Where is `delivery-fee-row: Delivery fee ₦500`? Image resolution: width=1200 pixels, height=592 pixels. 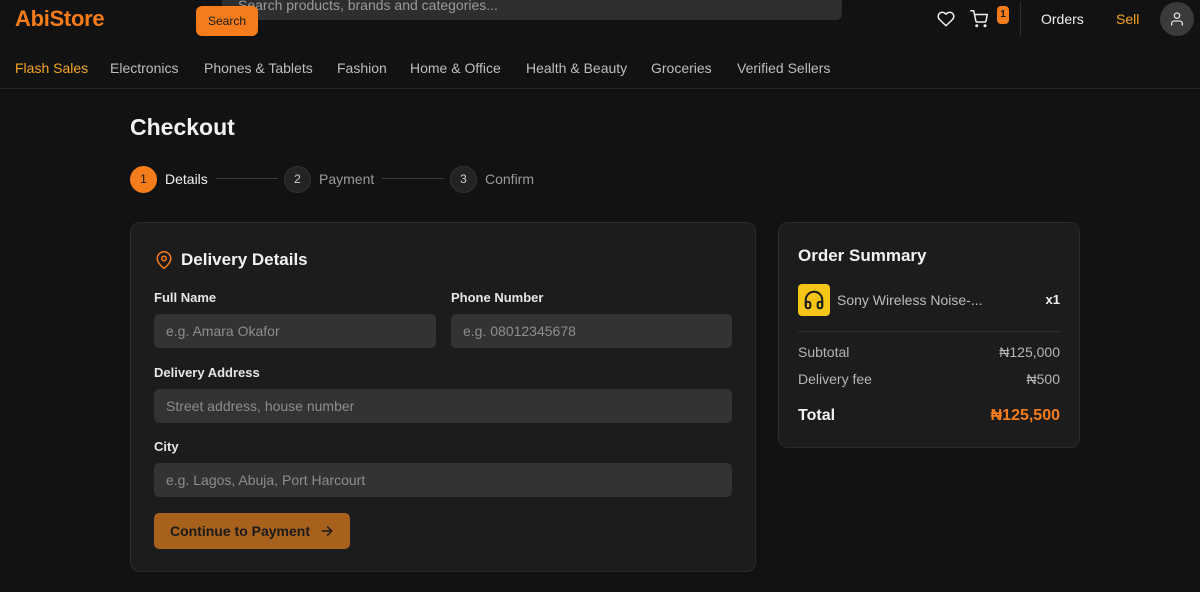
delivery-fee-row: Delivery fee ₦500 is located at coordinates (929, 379).